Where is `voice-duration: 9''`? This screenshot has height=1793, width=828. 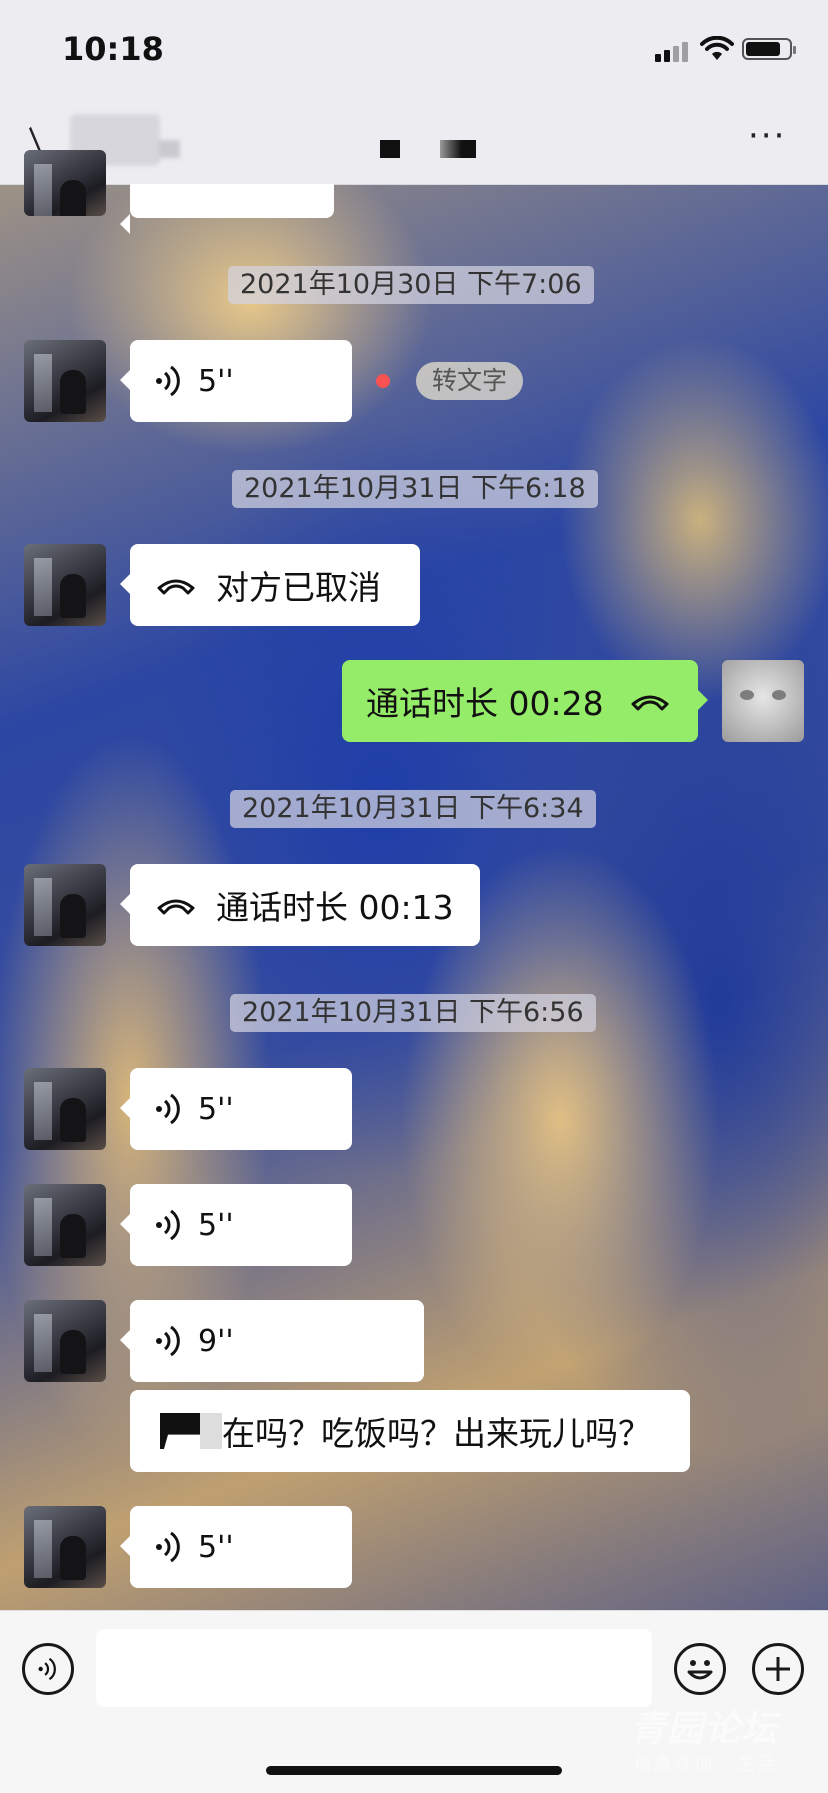
voice-duration: 9'' is located at coordinates (216, 1341).